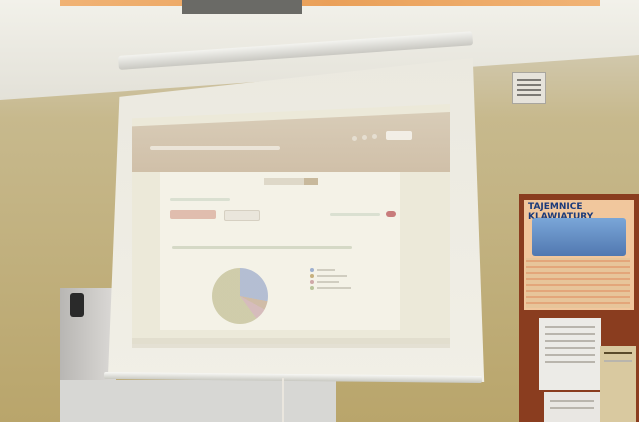 This screenshot has width=639, height=422. Describe the element at coordinates (77, 305) in the screenshot. I see `whiteboard-magnet` at that location.